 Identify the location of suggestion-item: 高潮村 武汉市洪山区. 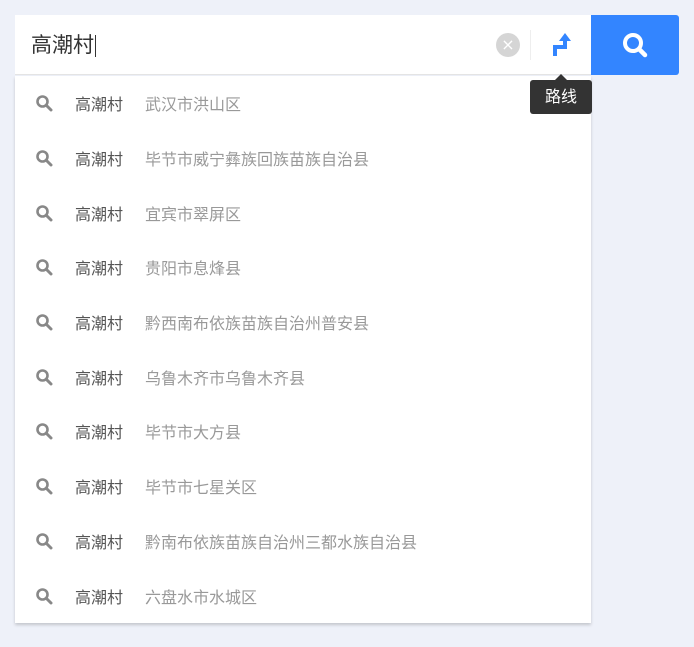
(303, 103).